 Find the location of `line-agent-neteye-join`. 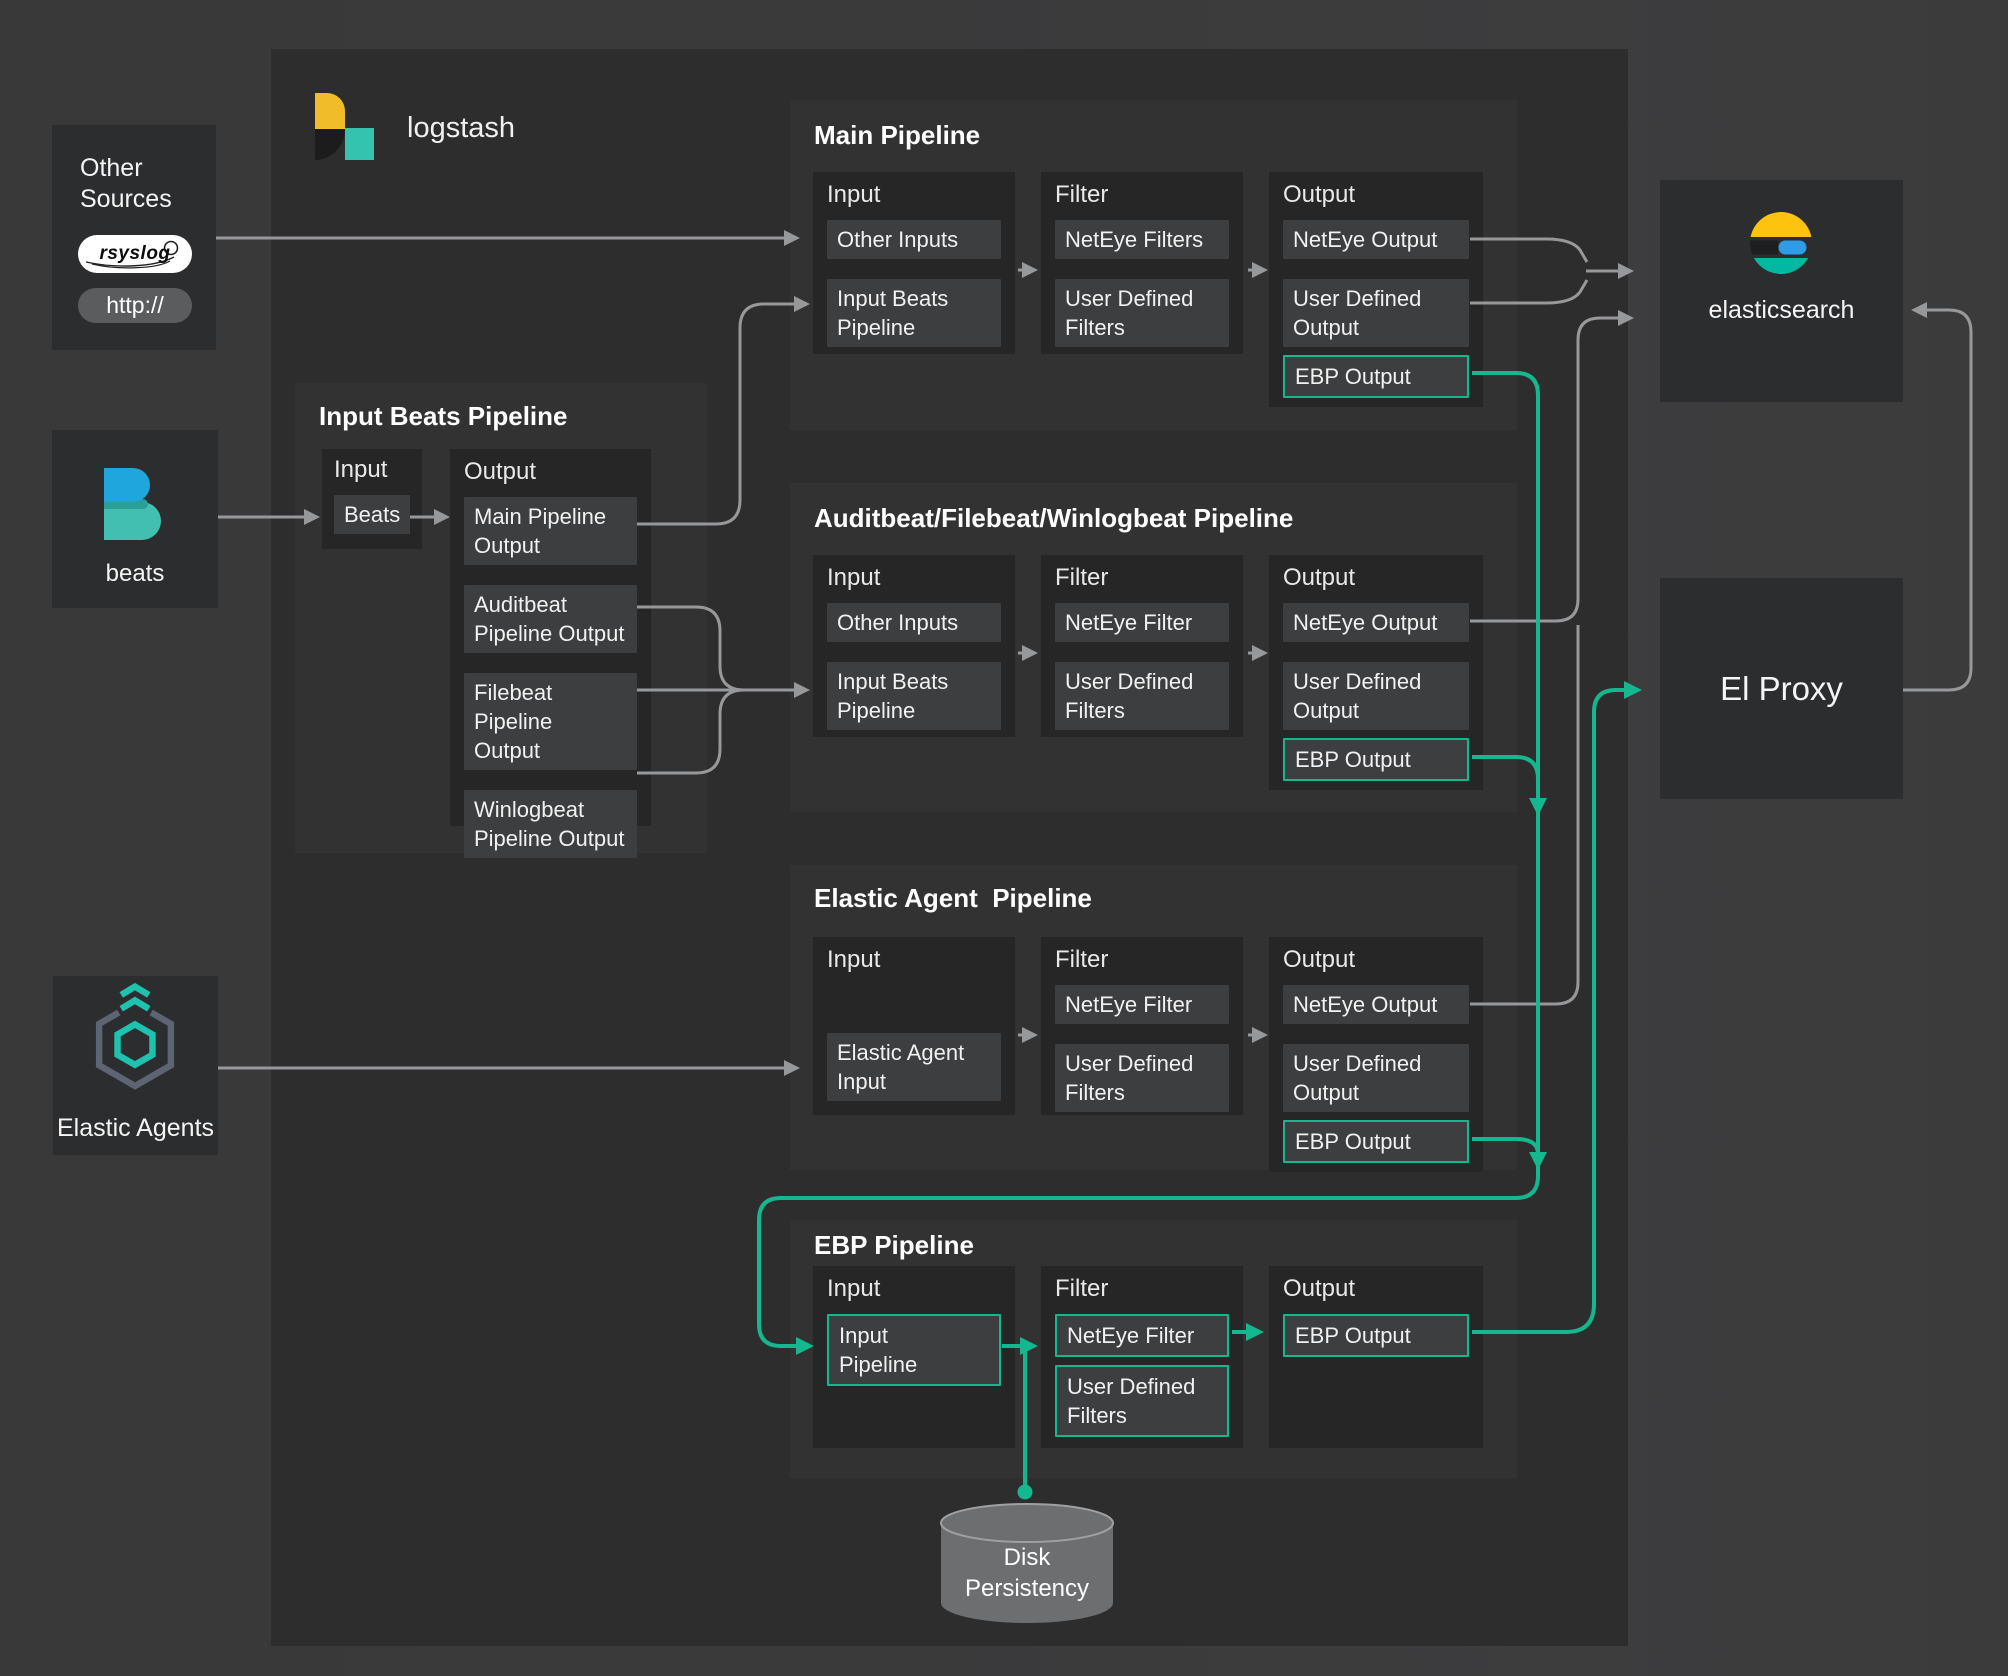

line-agent-neteye-join is located at coordinates (1525, 815).